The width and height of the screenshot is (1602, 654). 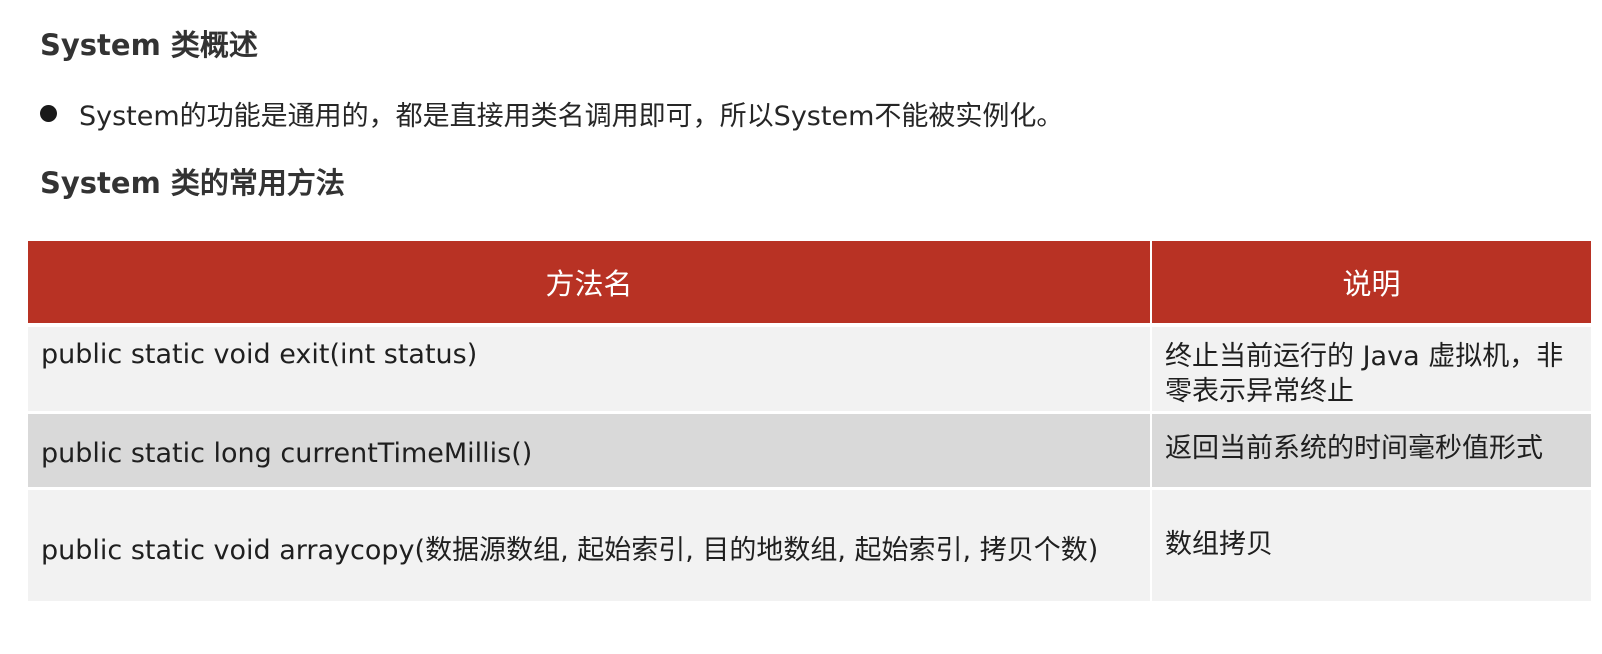 What do you see at coordinates (1354, 448) in the screenshot?
I see `description-cell: 返回当前系统的时间毫秒值形式` at bounding box center [1354, 448].